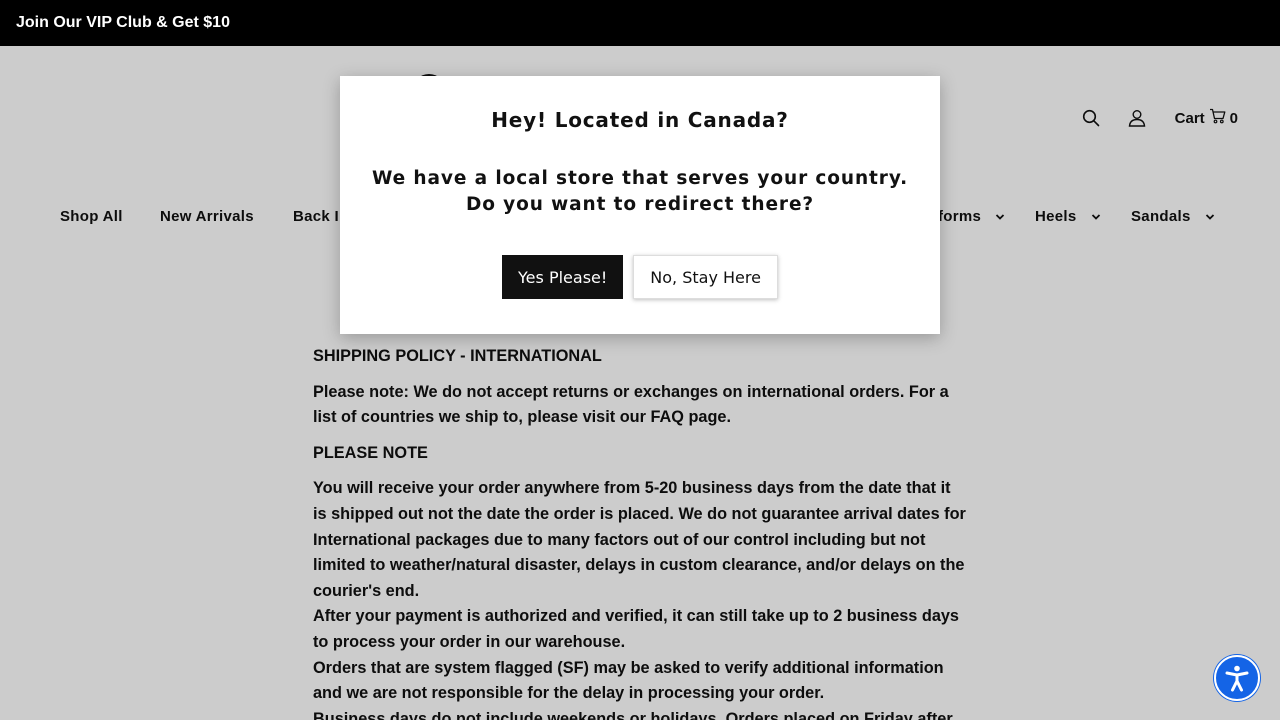 Image resolution: width=1280 pixels, height=720 pixels. I want to click on accessibility-icon, so click(1237, 678).